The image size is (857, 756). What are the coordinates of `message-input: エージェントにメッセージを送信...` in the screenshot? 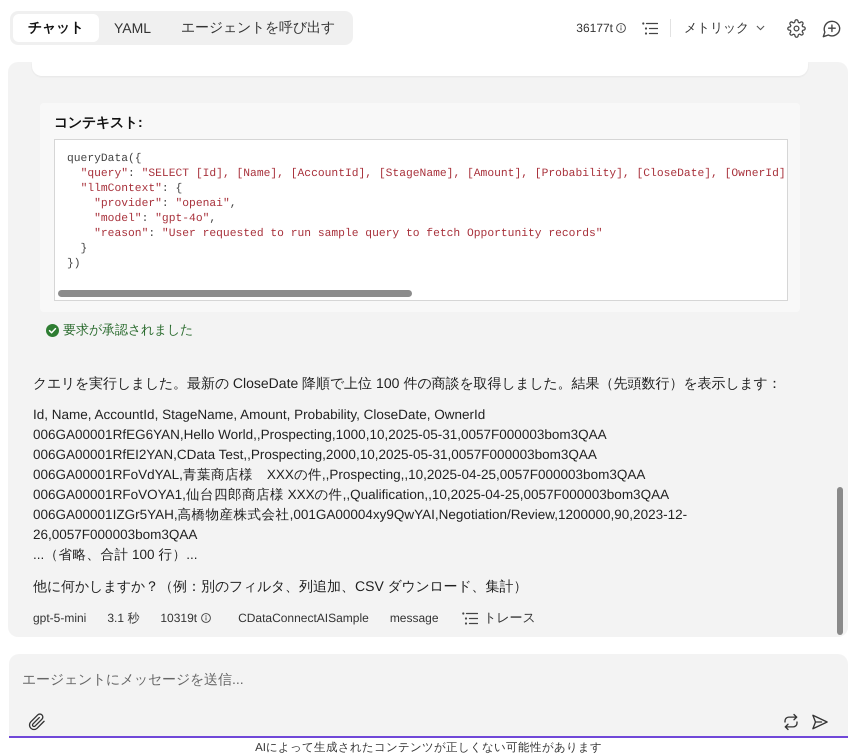 It's located at (425, 679).